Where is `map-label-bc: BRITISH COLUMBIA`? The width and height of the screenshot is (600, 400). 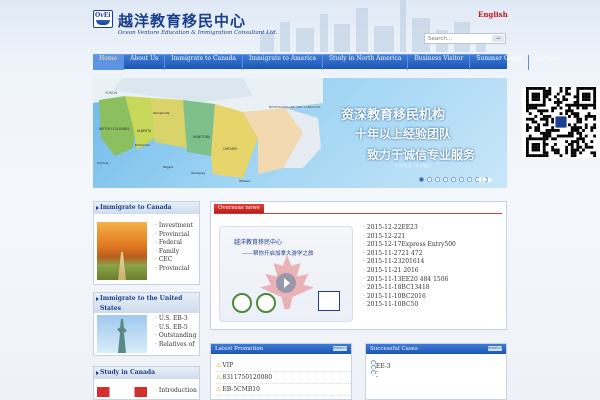 map-label-bc: BRITISH COLUMBIA is located at coordinates (114, 129).